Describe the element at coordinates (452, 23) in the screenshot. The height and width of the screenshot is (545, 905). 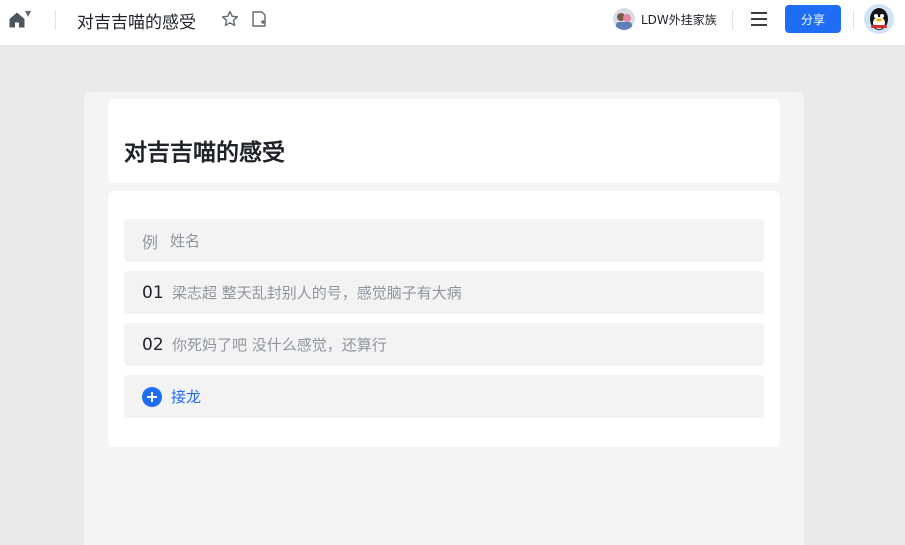
I see `top-bar: ▼ 对吉吉喵的感受 LDW外挂家族 分享` at that location.